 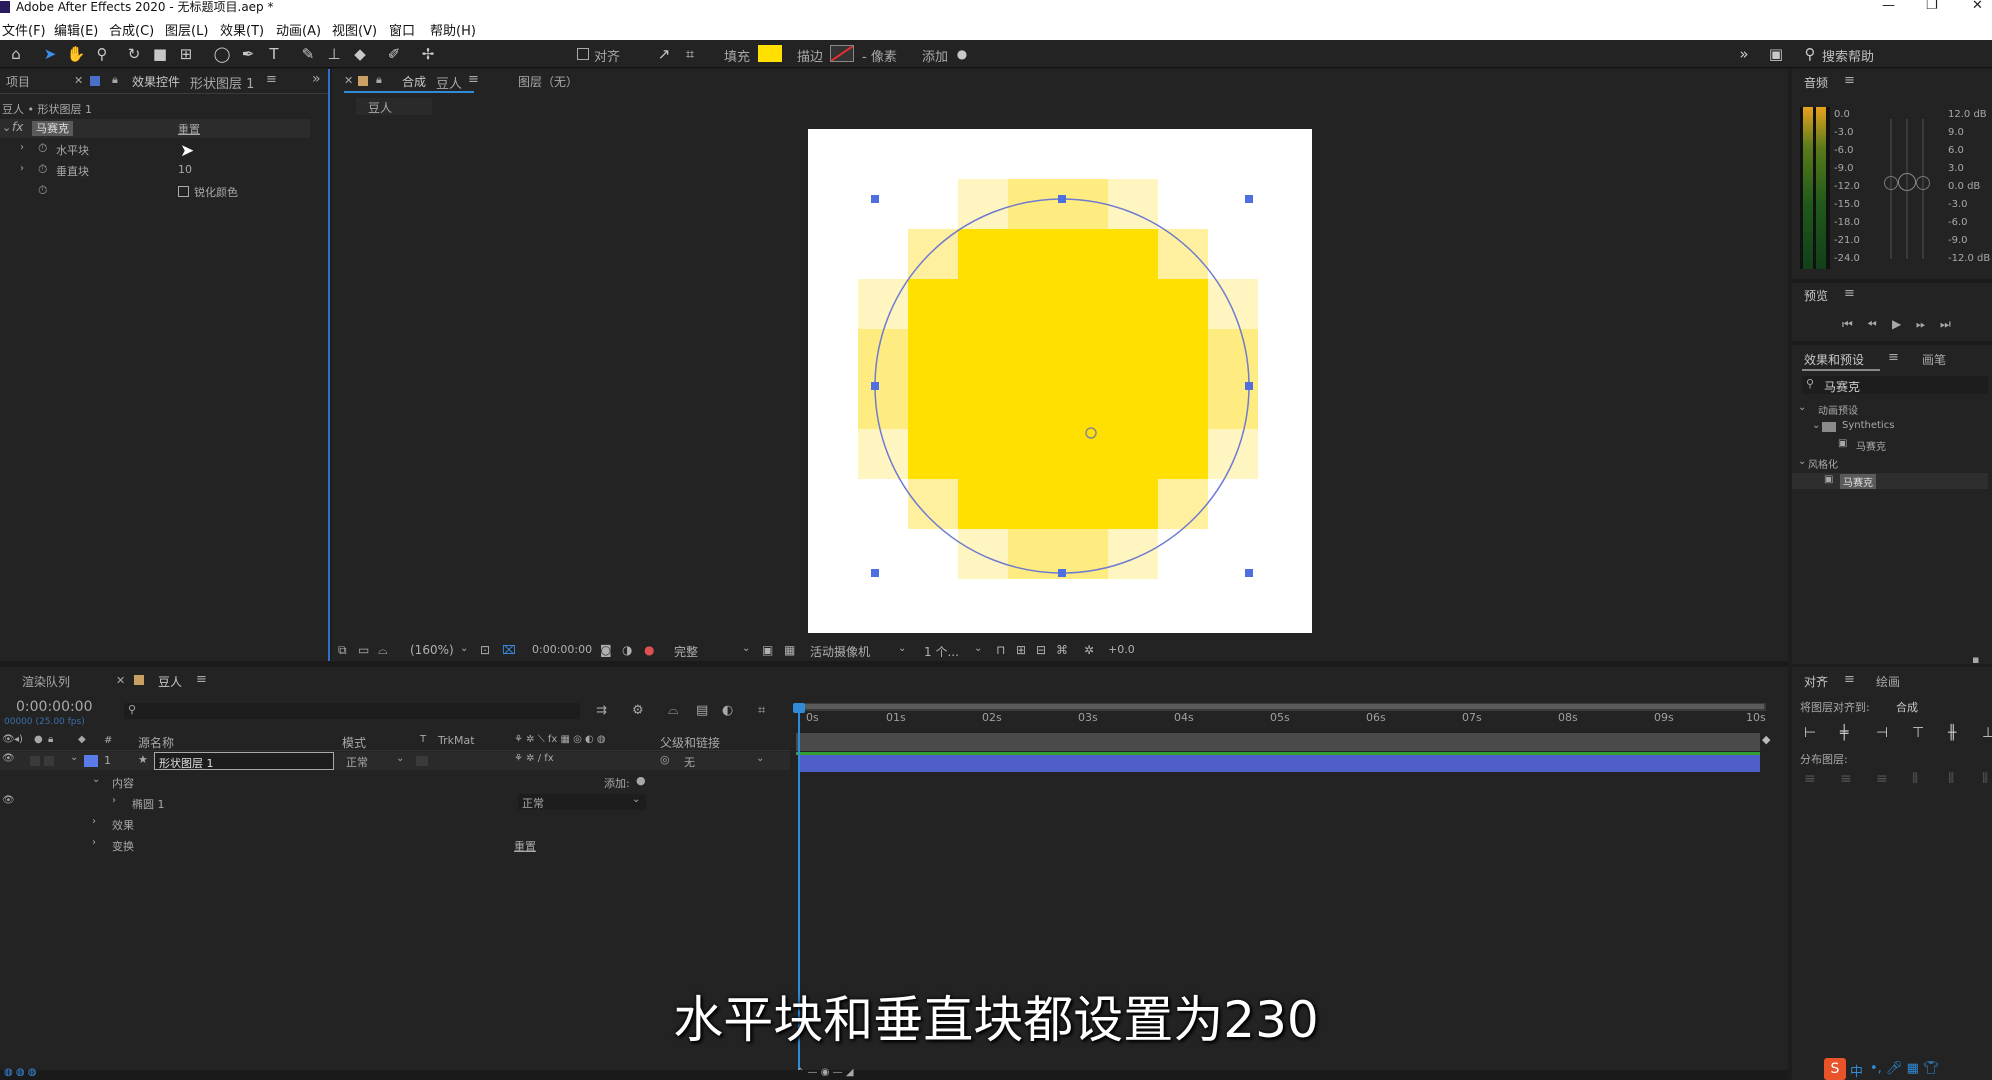 What do you see at coordinates (76, 29) in the screenshot?
I see `menu-edit: 编辑(E)` at bounding box center [76, 29].